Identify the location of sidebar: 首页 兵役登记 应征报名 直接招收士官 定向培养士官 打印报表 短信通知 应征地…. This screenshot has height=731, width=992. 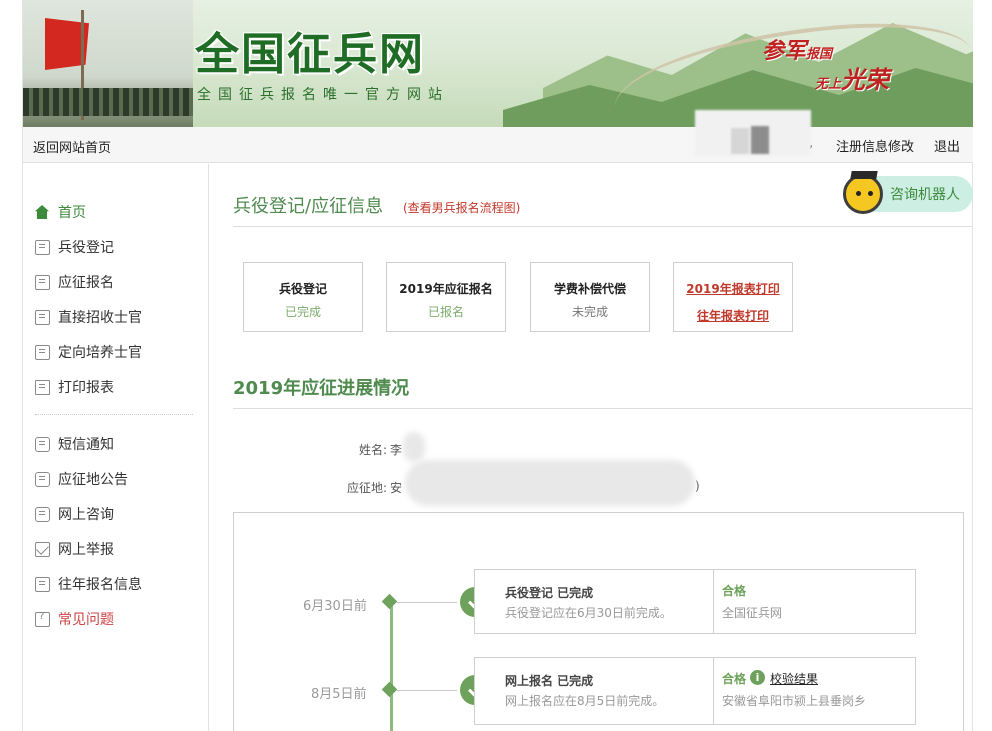
(116, 447).